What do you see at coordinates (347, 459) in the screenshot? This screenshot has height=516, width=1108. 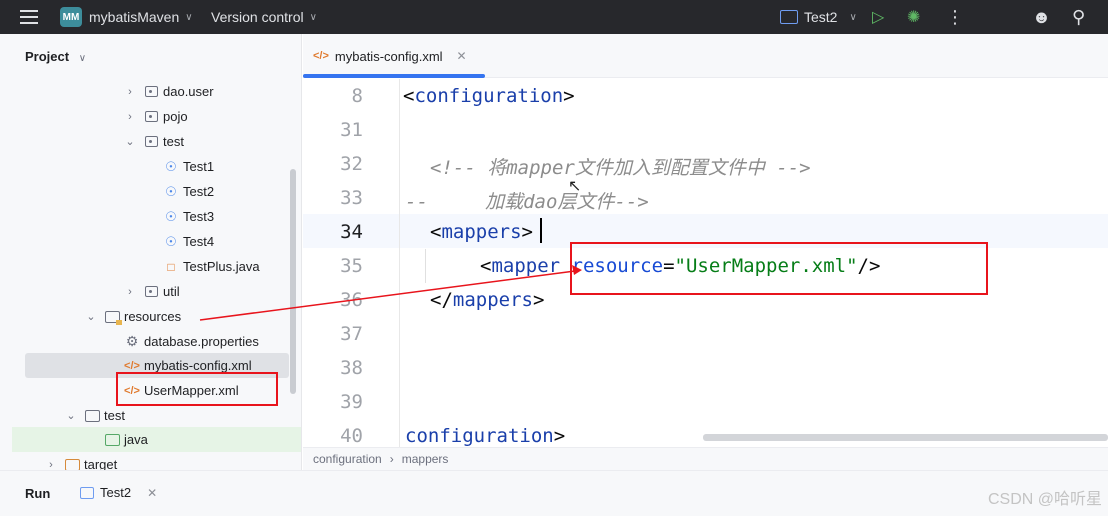 I see `breadcrumb-item-configuration: configuration` at bounding box center [347, 459].